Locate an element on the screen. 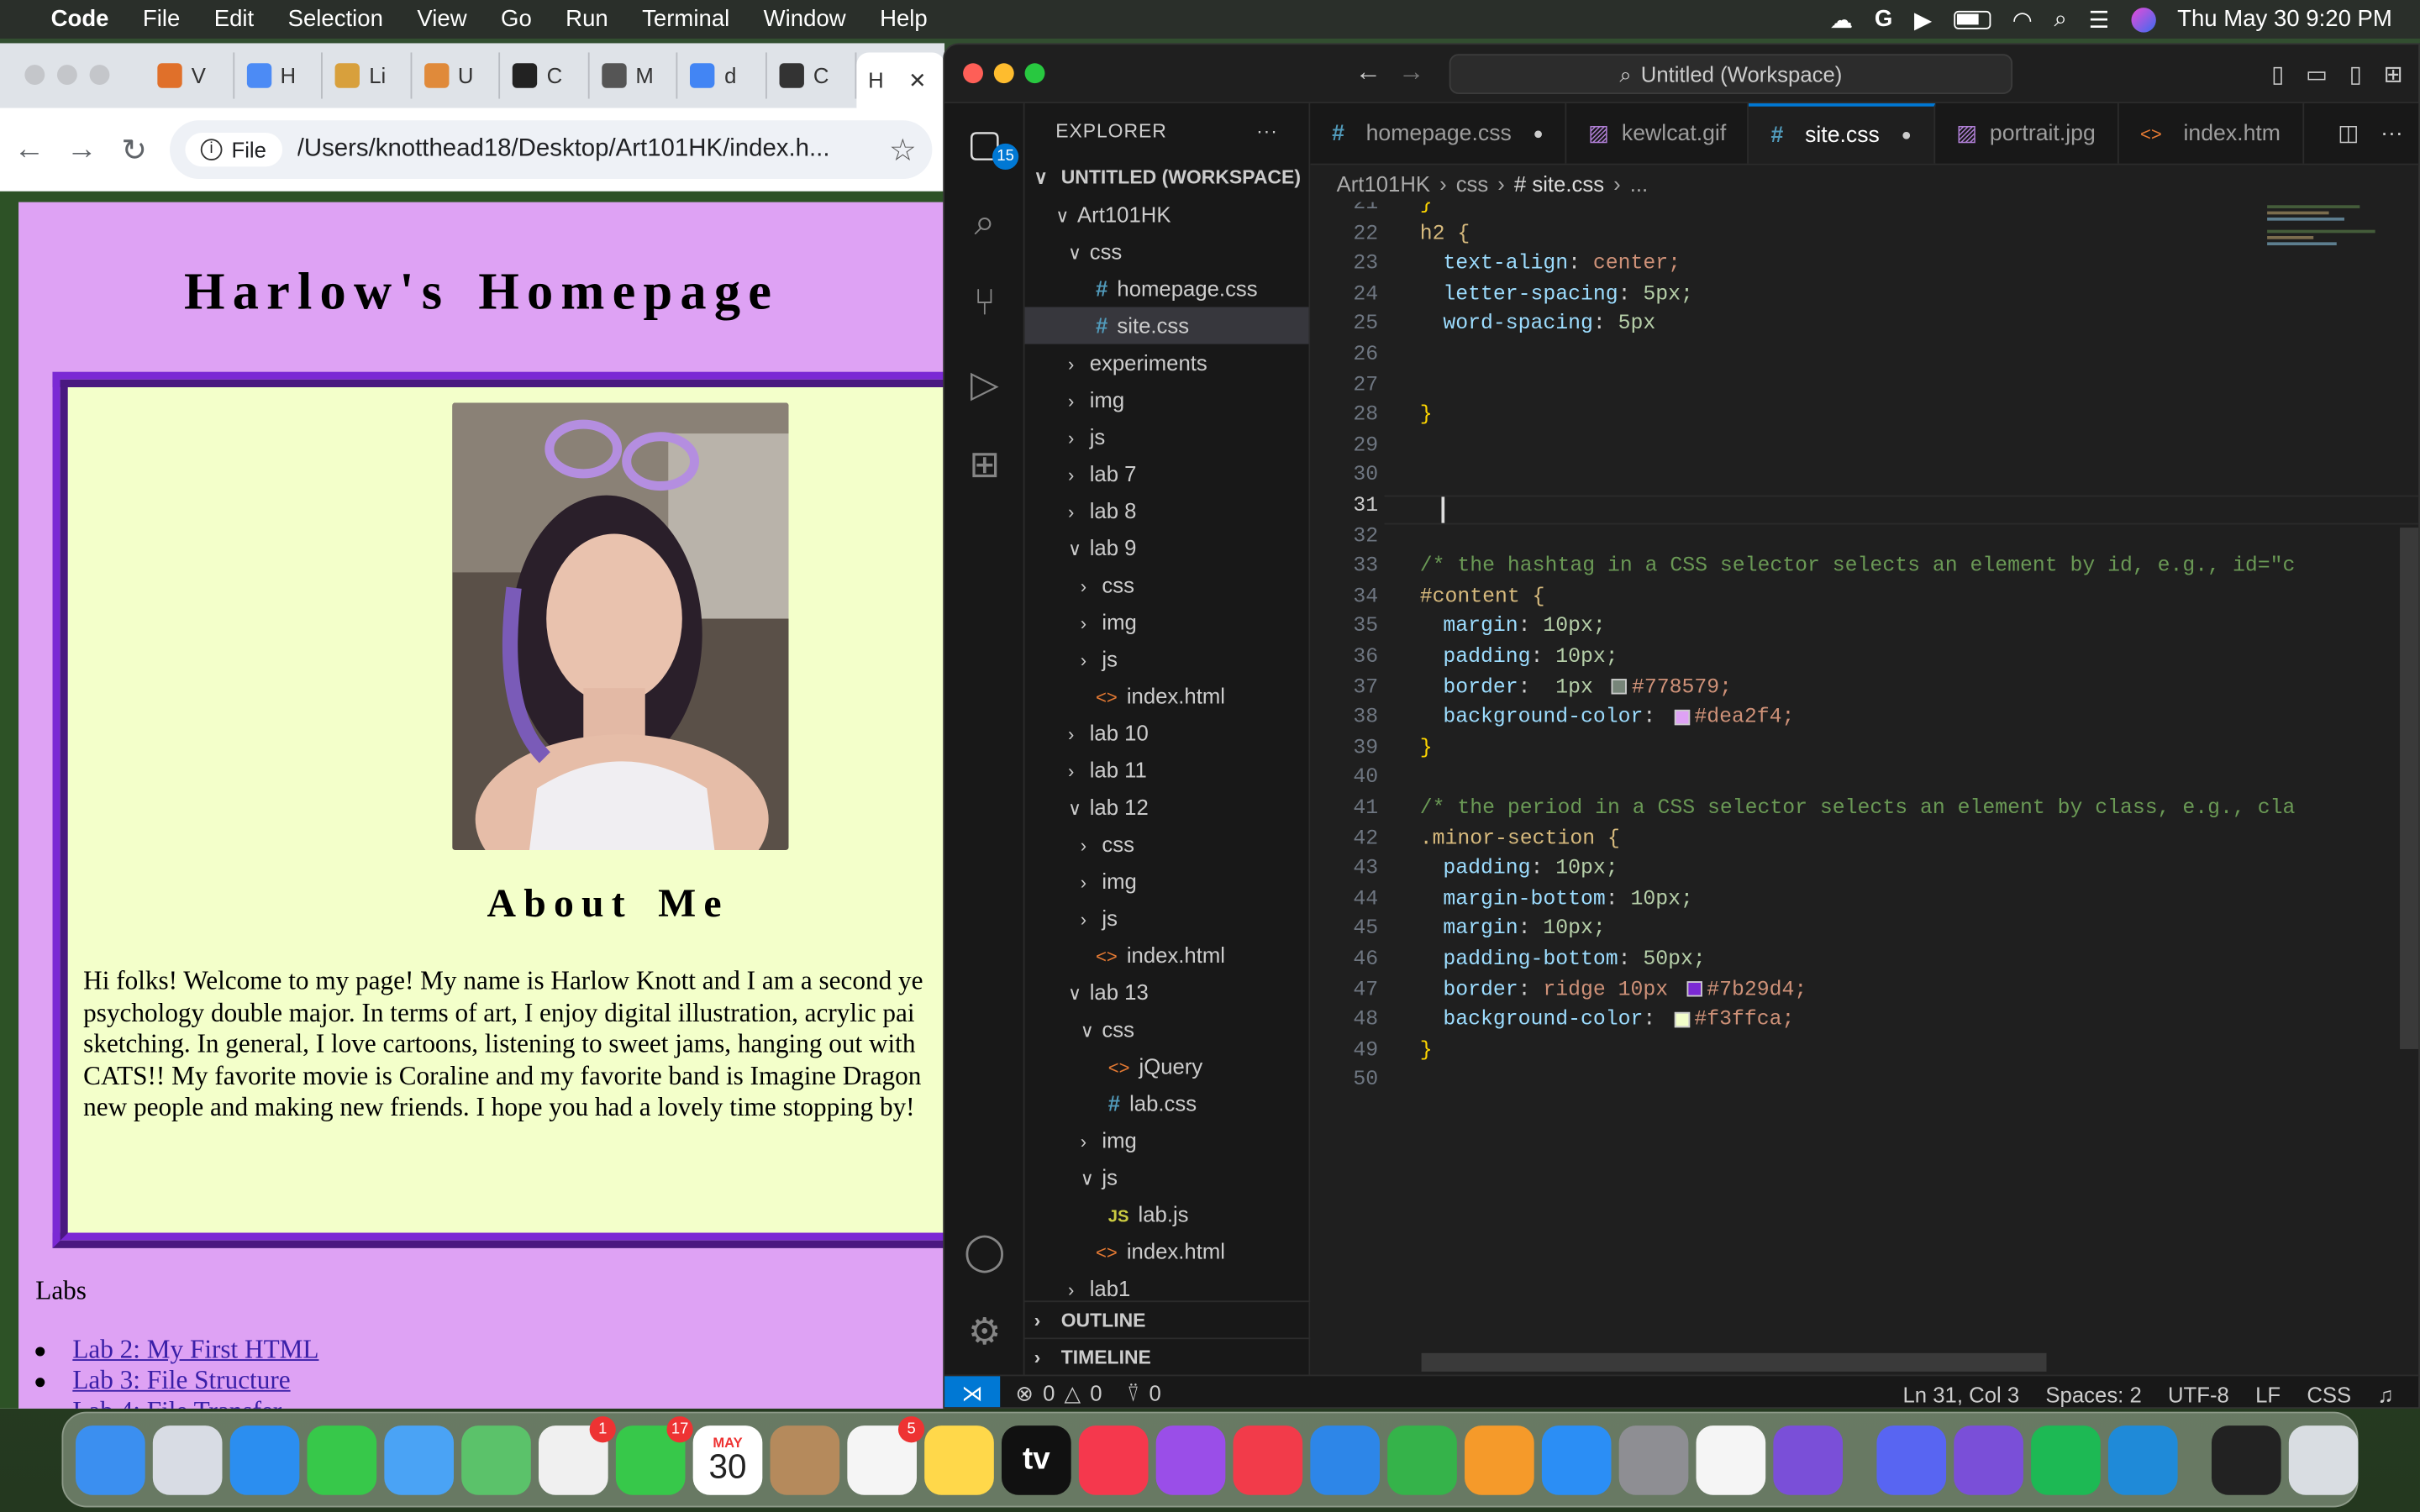 The image size is (2420, 1512). browser-tab-active: H ✕ is located at coordinates (900, 80).